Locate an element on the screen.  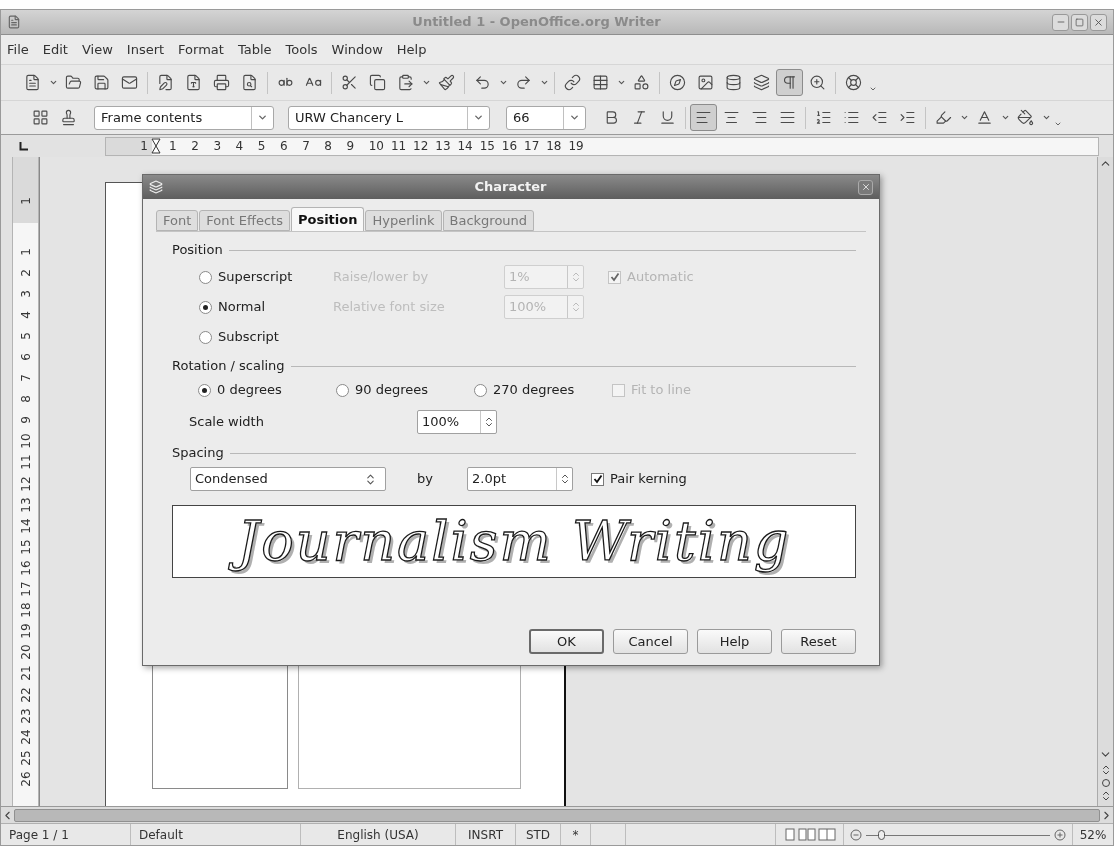
ruler-number: 5 is located at coordinates (262, 146).